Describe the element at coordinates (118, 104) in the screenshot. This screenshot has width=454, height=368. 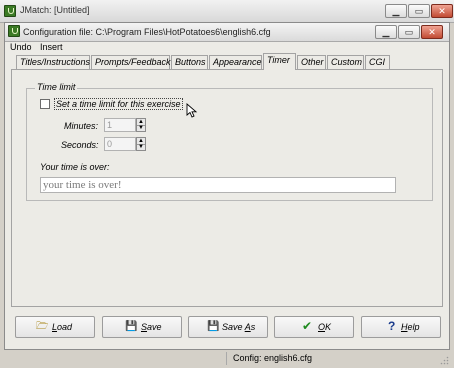
I see `time-limit-checkbox-label: Set a time limit for this exercise` at that location.